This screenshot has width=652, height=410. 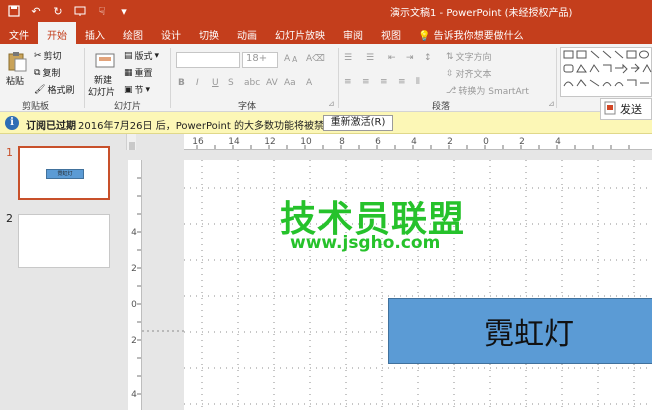 What do you see at coordinates (424, 36) in the screenshot?
I see `lightbulb-icon: 💡` at bounding box center [424, 36].